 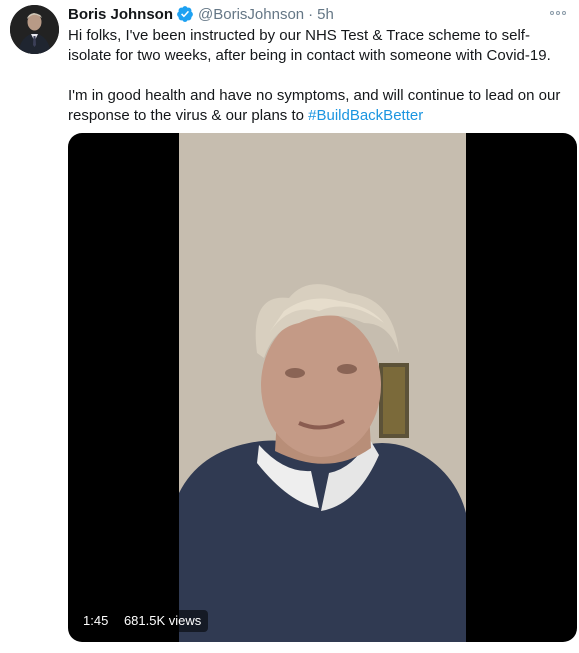 I want to click on hashtag-link: #BuildBackBetter, so click(x=365, y=115).